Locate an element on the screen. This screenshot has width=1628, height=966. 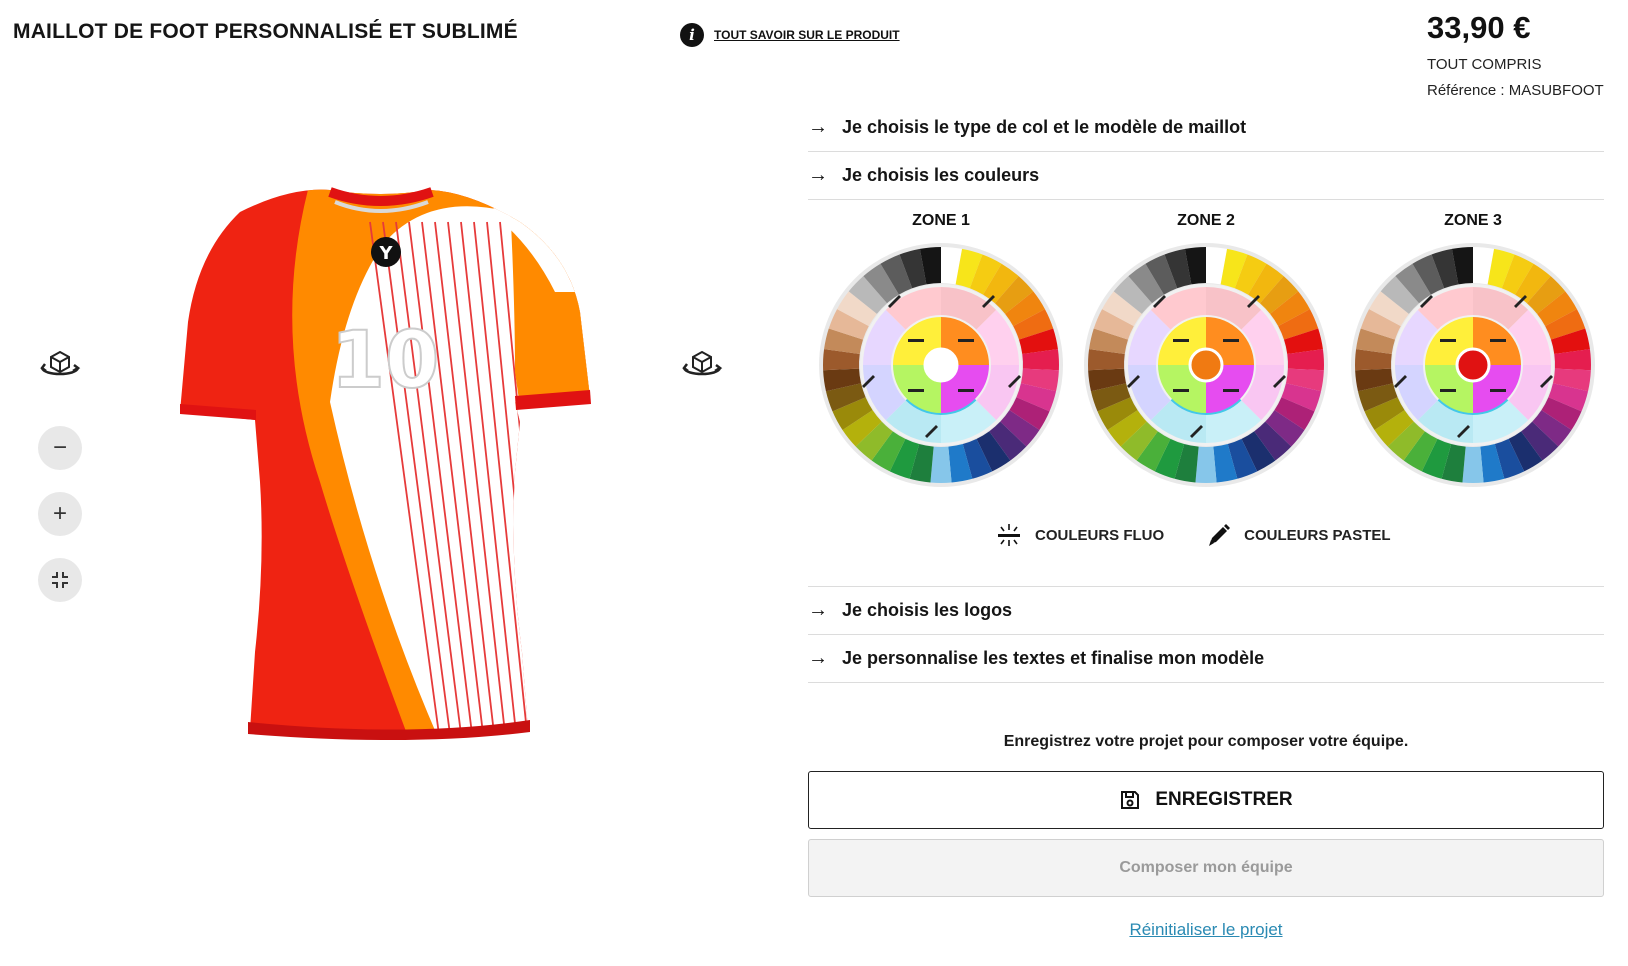
plus-icon: + is located at coordinates (59, 513).